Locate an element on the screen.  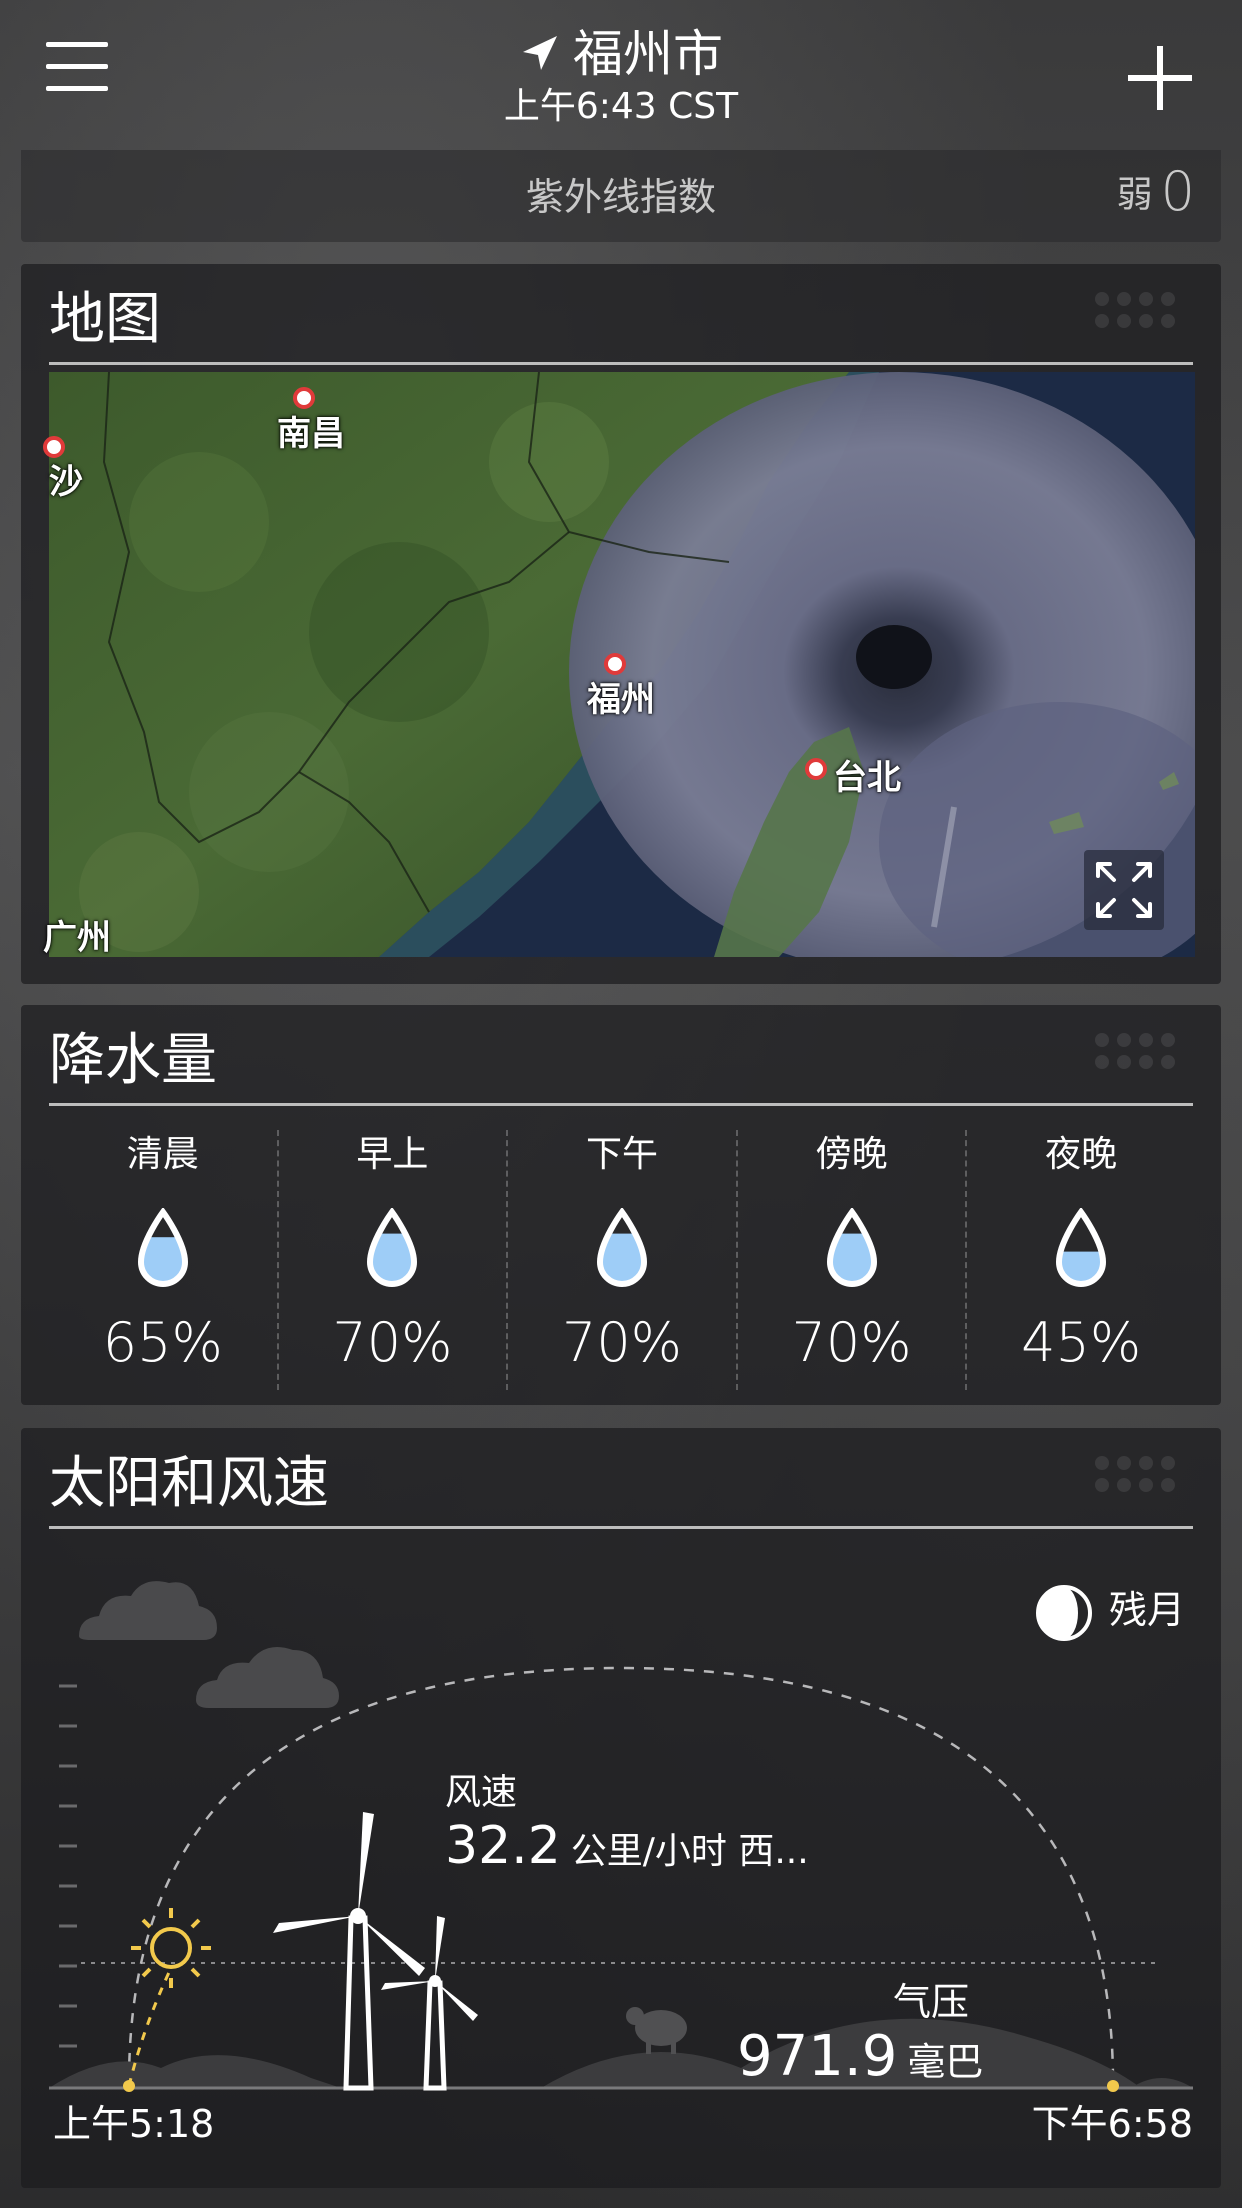
precipitation-divider is located at coordinates (621, 1104).